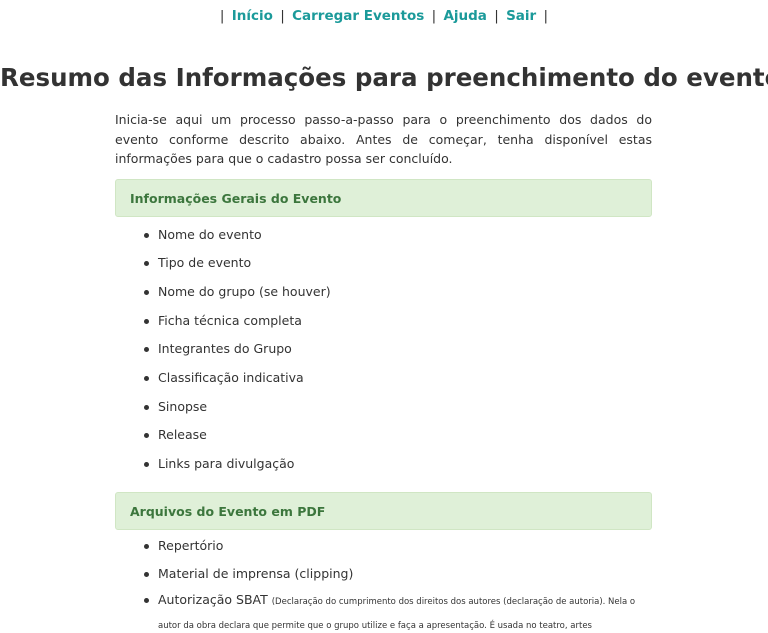 The image size is (768, 633). Describe the element at coordinates (383, 546) in the screenshot. I see `list-item: Repertório` at that location.